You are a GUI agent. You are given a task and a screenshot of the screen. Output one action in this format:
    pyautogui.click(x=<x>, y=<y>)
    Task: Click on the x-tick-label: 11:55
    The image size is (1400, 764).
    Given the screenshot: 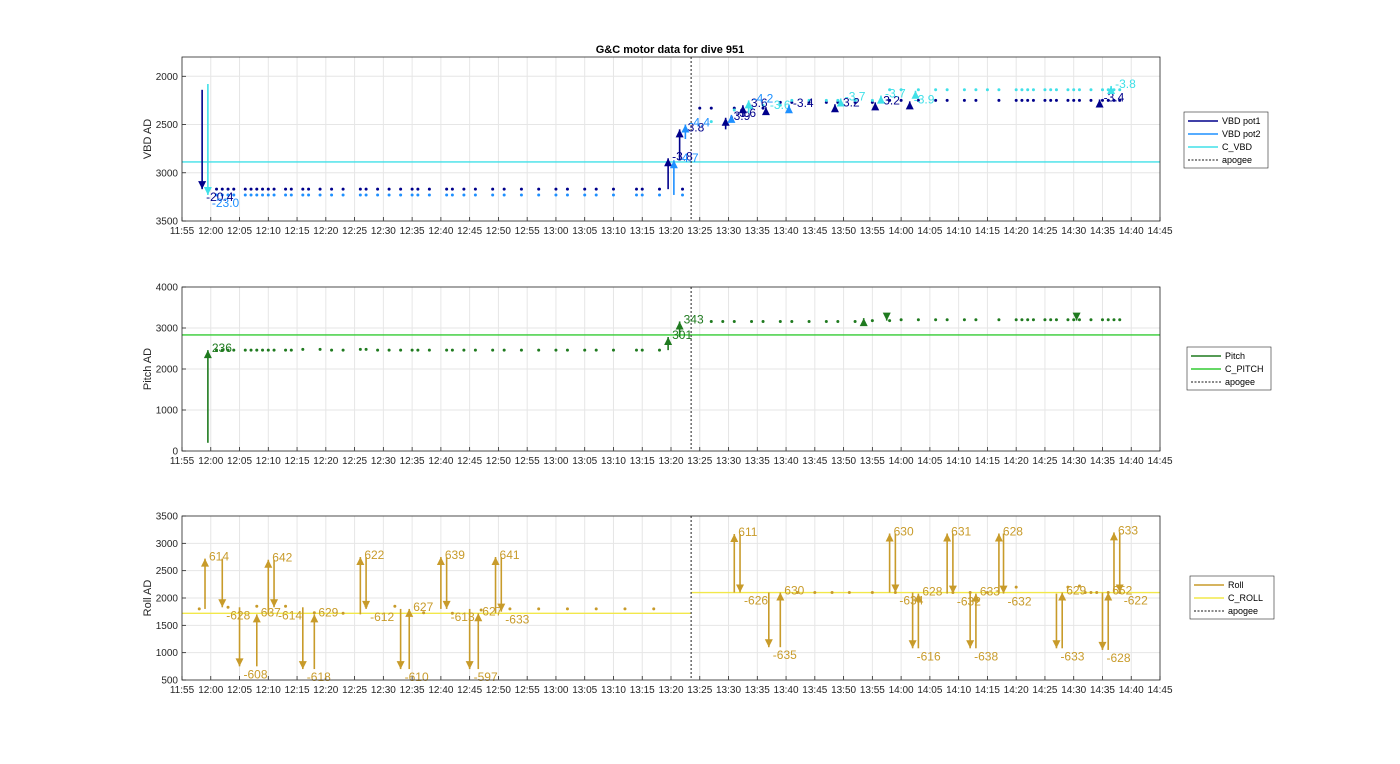 What is the action you would take?
    pyautogui.click(x=182, y=231)
    